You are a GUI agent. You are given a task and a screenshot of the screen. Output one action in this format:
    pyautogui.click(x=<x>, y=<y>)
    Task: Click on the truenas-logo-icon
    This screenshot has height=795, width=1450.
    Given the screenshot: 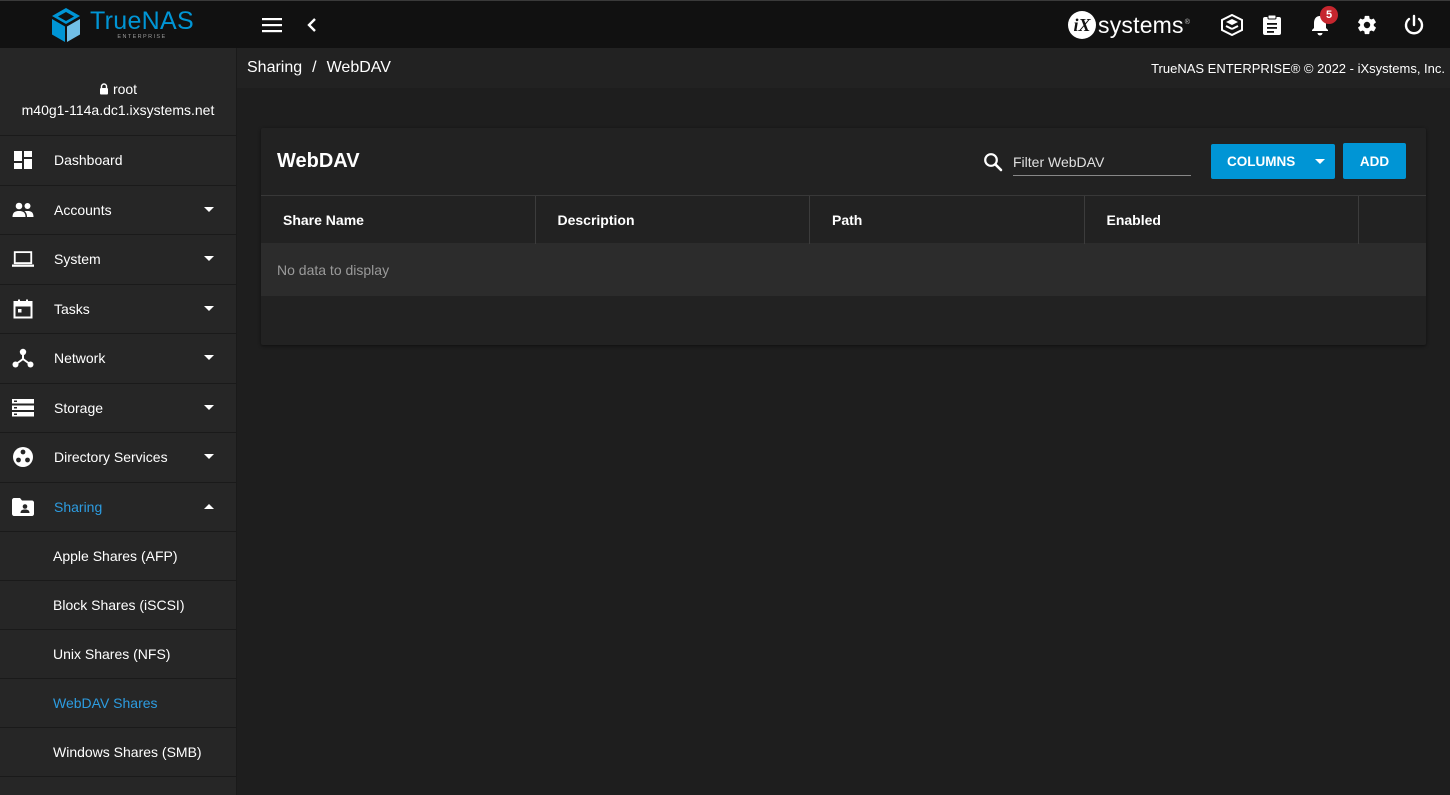 What is the action you would take?
    pyautogui.click(x=66, y=25)
    